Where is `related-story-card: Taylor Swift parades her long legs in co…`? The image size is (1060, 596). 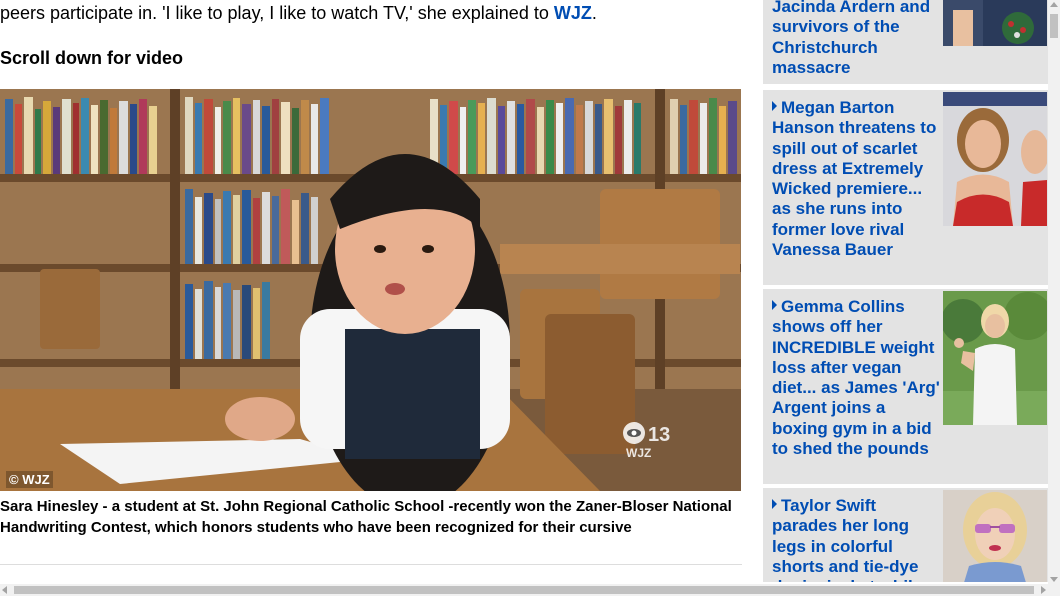 related-story-card: Taylor Swift parades her long legs in co… is located at coordinates (907, 534).